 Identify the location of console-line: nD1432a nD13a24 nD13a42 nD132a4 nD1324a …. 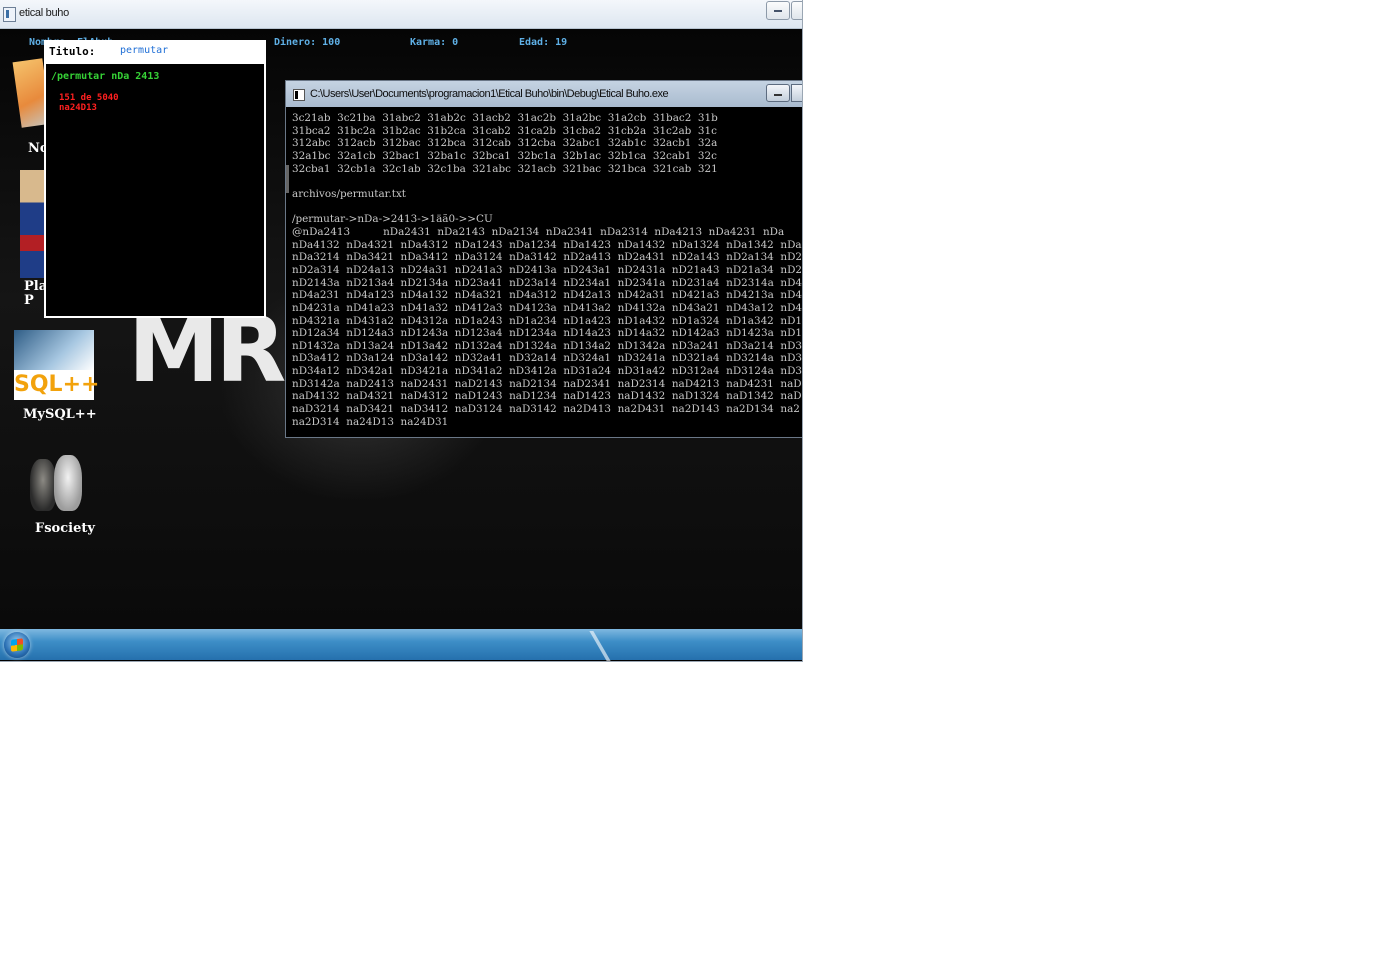
(547, 345).